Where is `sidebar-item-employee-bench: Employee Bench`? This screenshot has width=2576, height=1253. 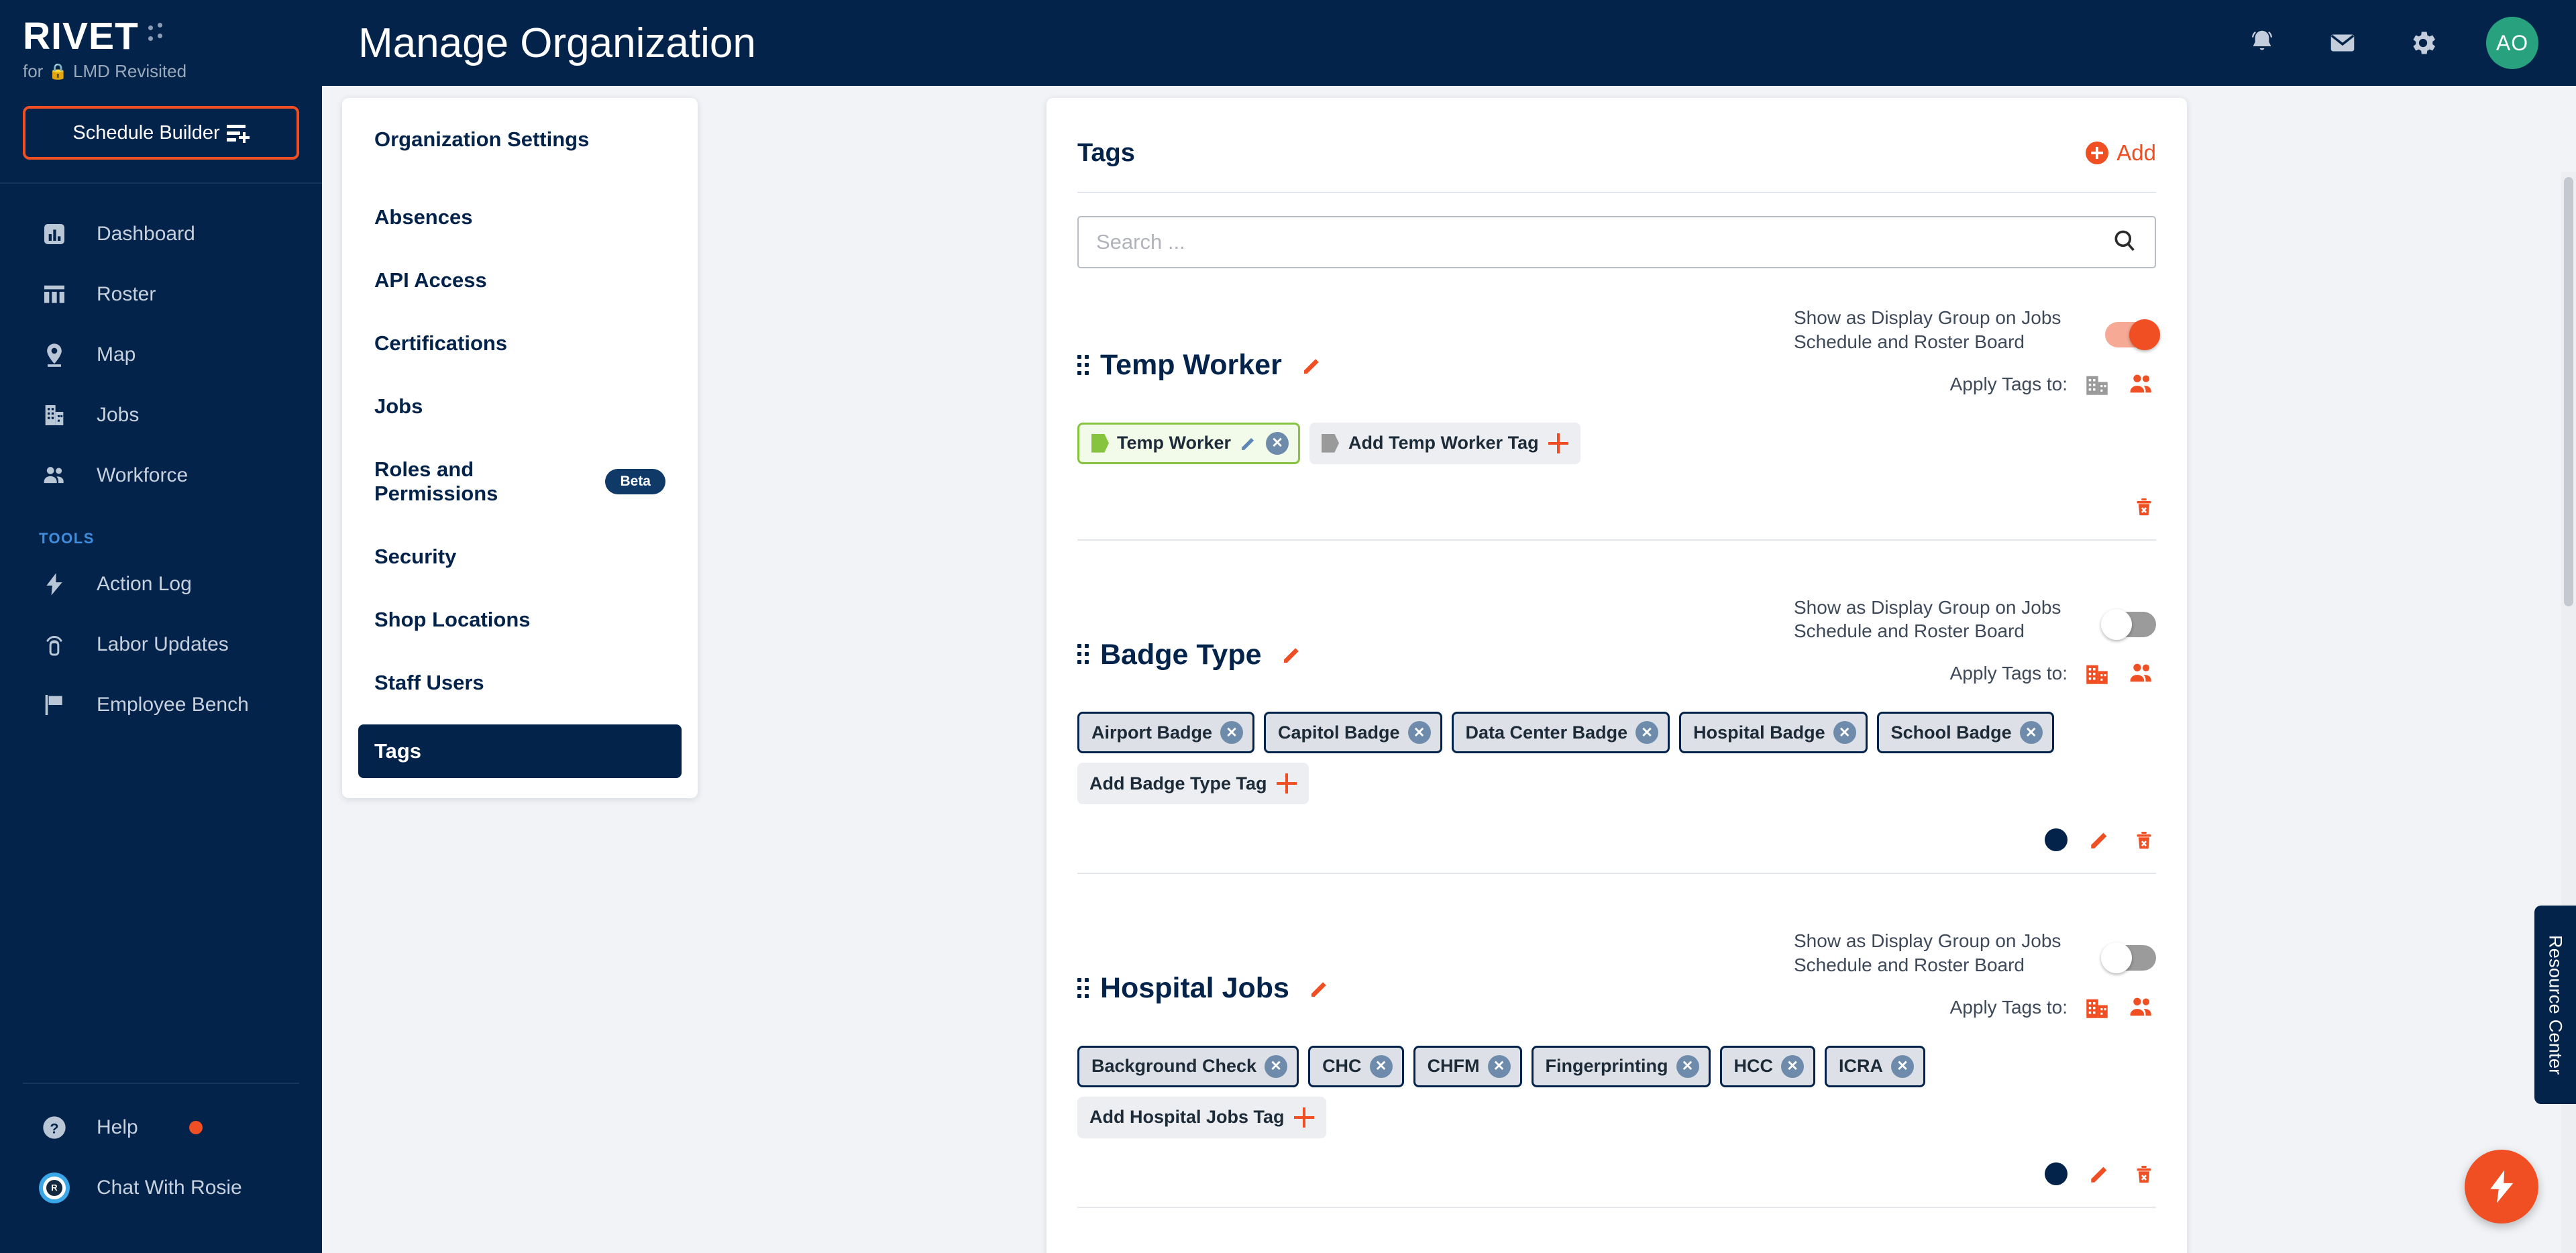 sidebar-item-employee-bench: Employee Bench is located at coordinates (161, 705).